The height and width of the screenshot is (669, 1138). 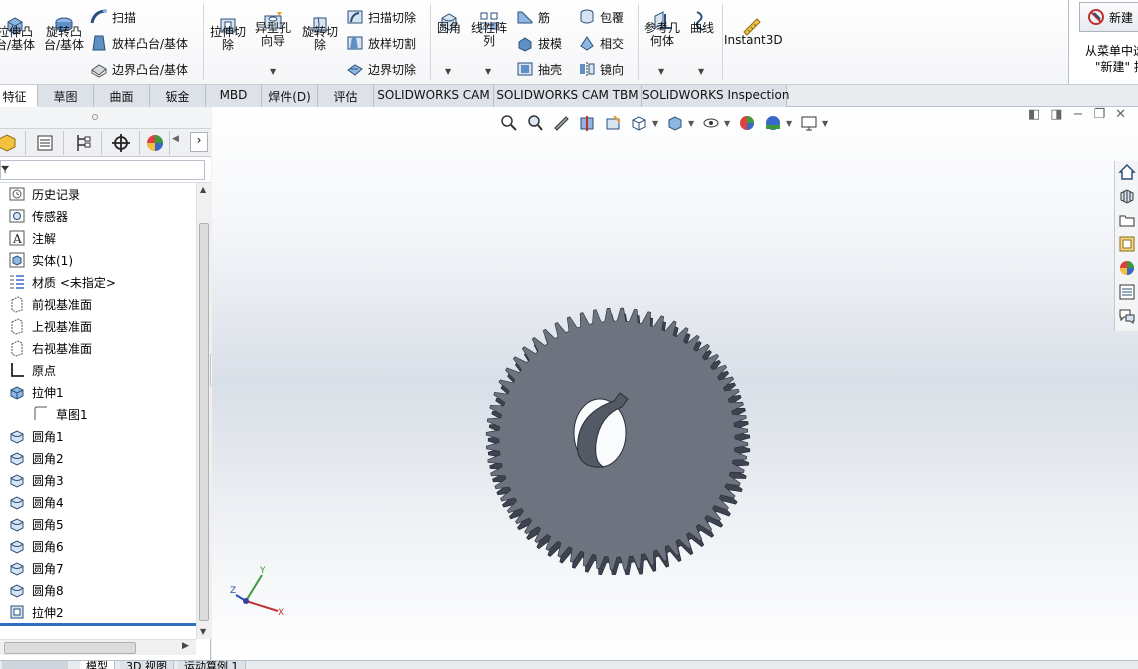 I want to click on tree-node: 圆角6, so click(x=36, y=546).